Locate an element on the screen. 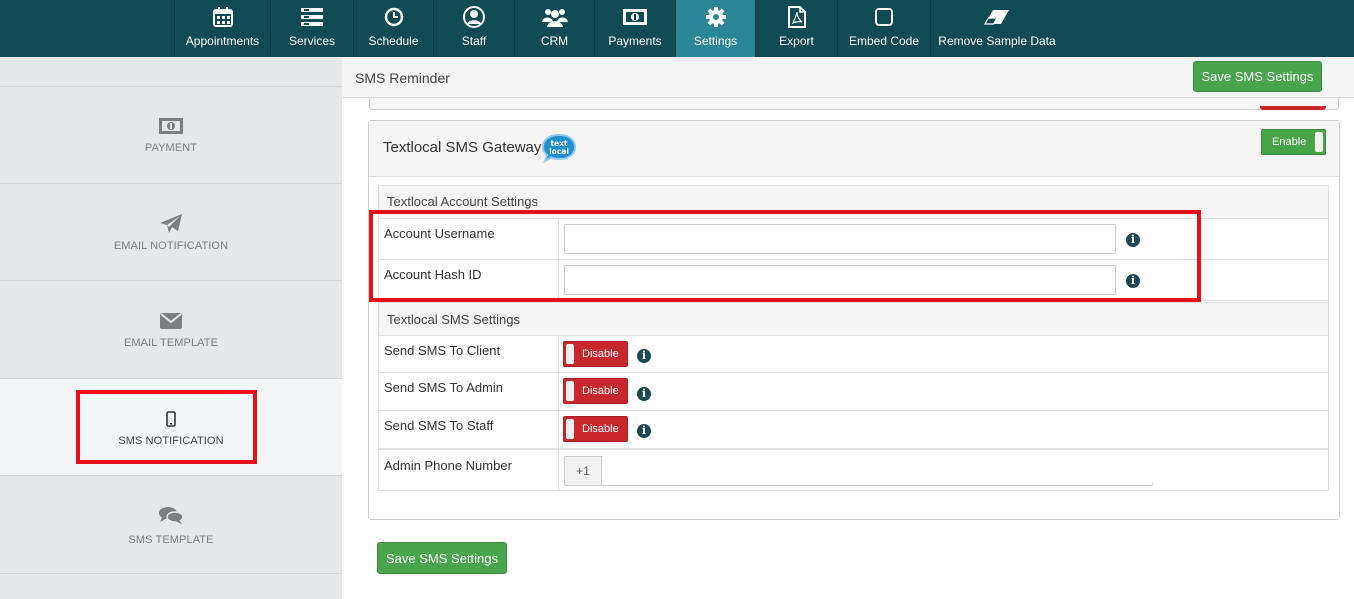  nav-label: Appointments is located at coordinates (222, 41).